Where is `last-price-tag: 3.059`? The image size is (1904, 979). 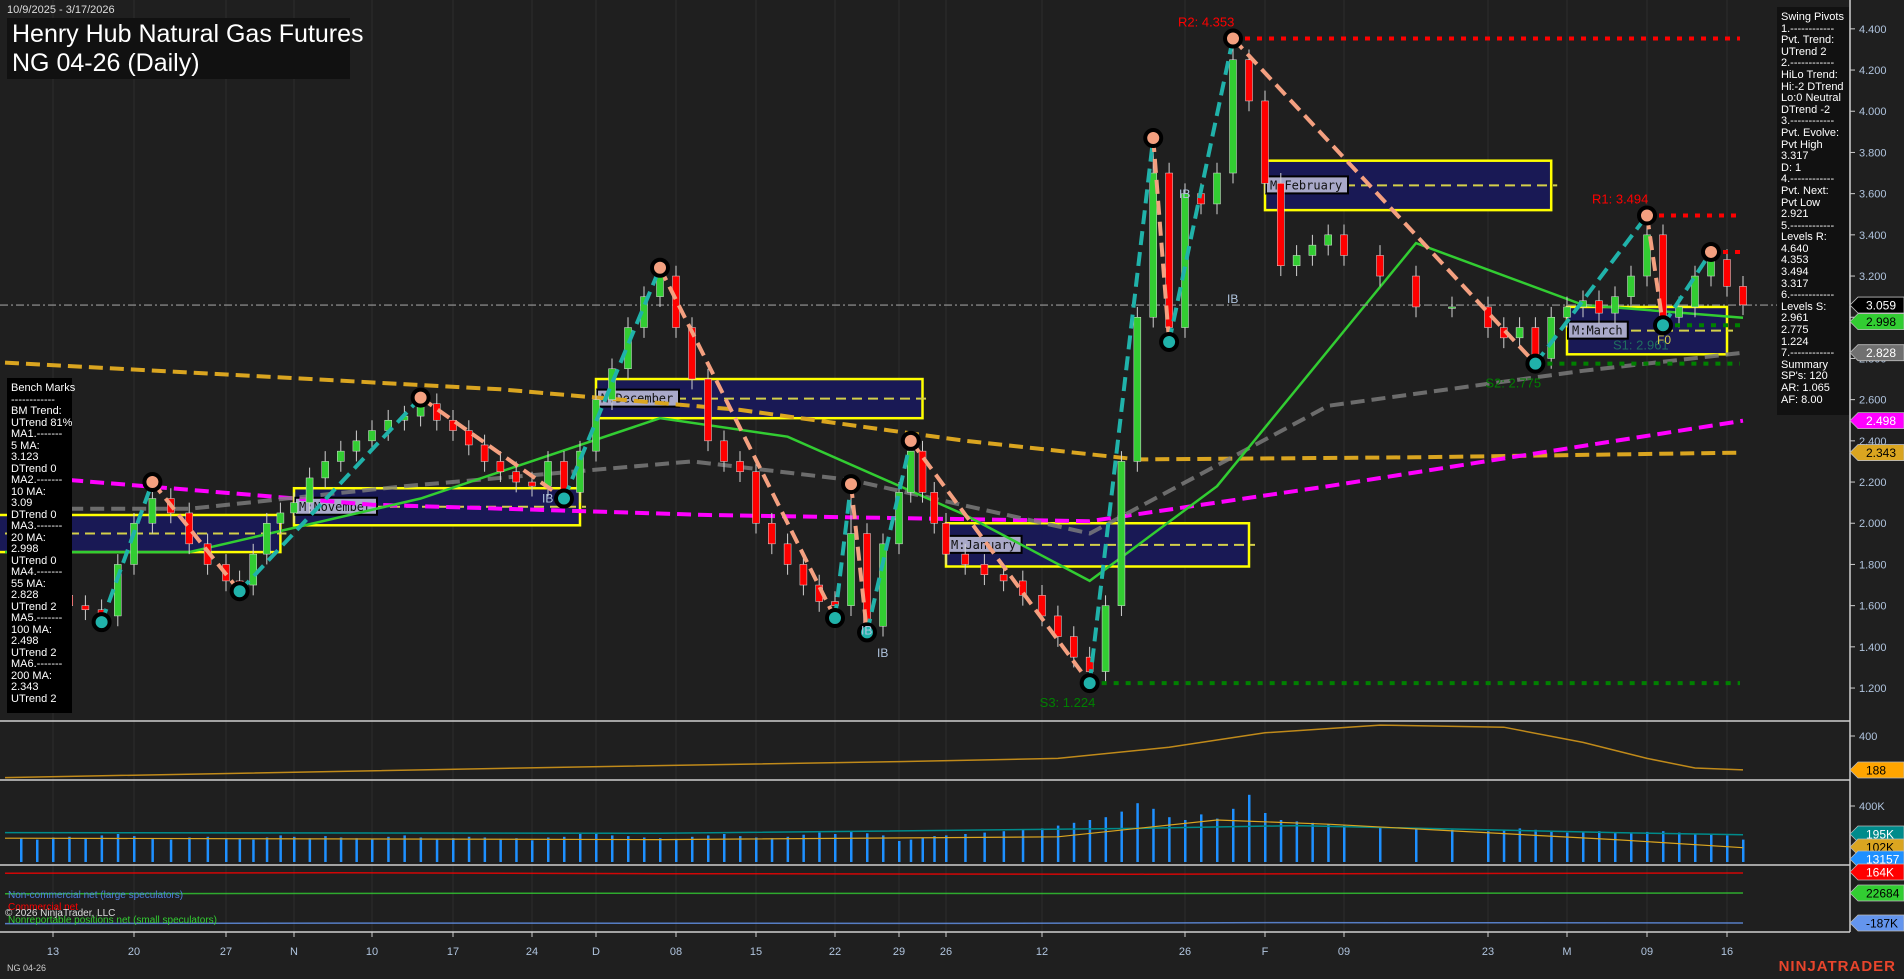 last-price-tag: 3.059 is located at coordinates (1876, 305).